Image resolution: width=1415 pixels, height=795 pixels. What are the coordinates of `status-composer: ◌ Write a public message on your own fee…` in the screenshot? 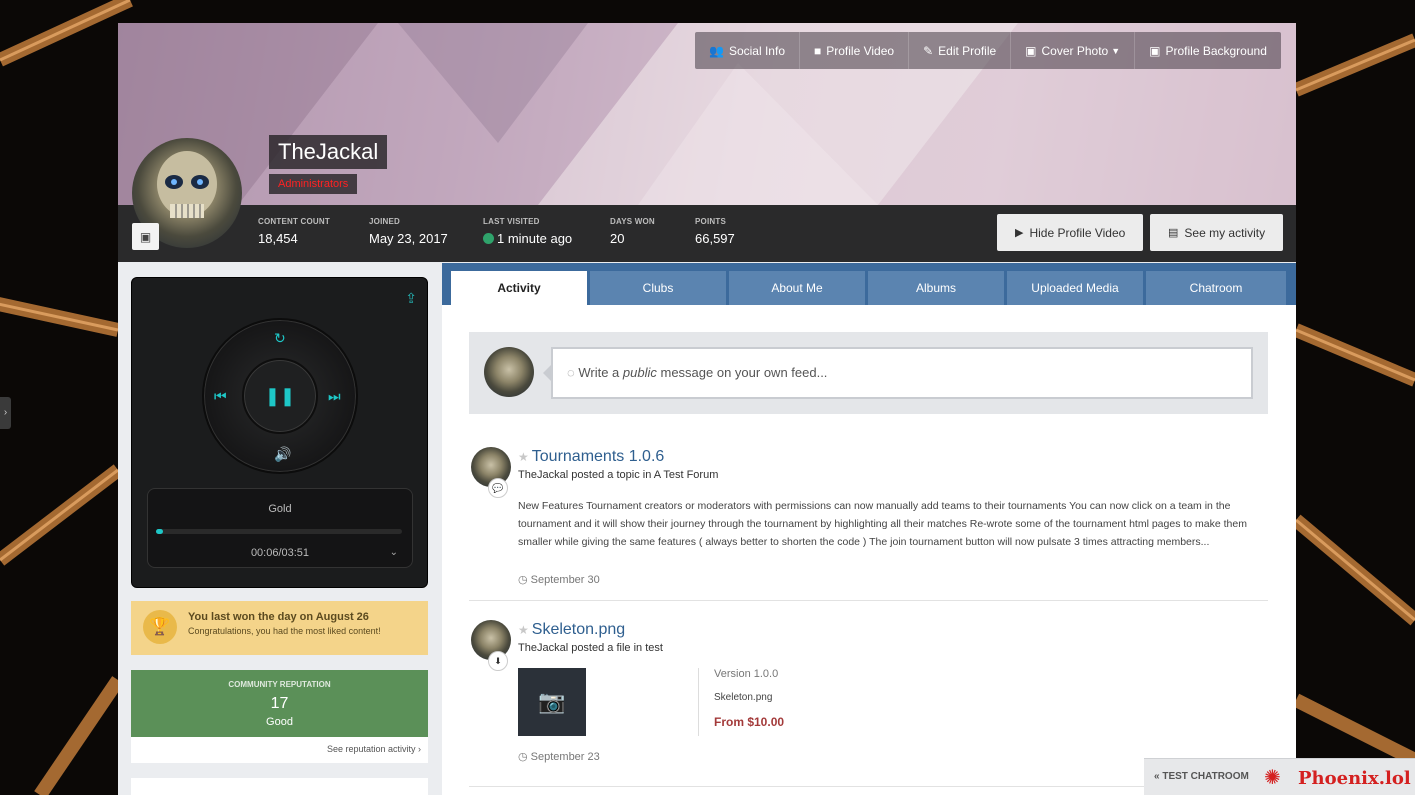 It's located at (868, 373).